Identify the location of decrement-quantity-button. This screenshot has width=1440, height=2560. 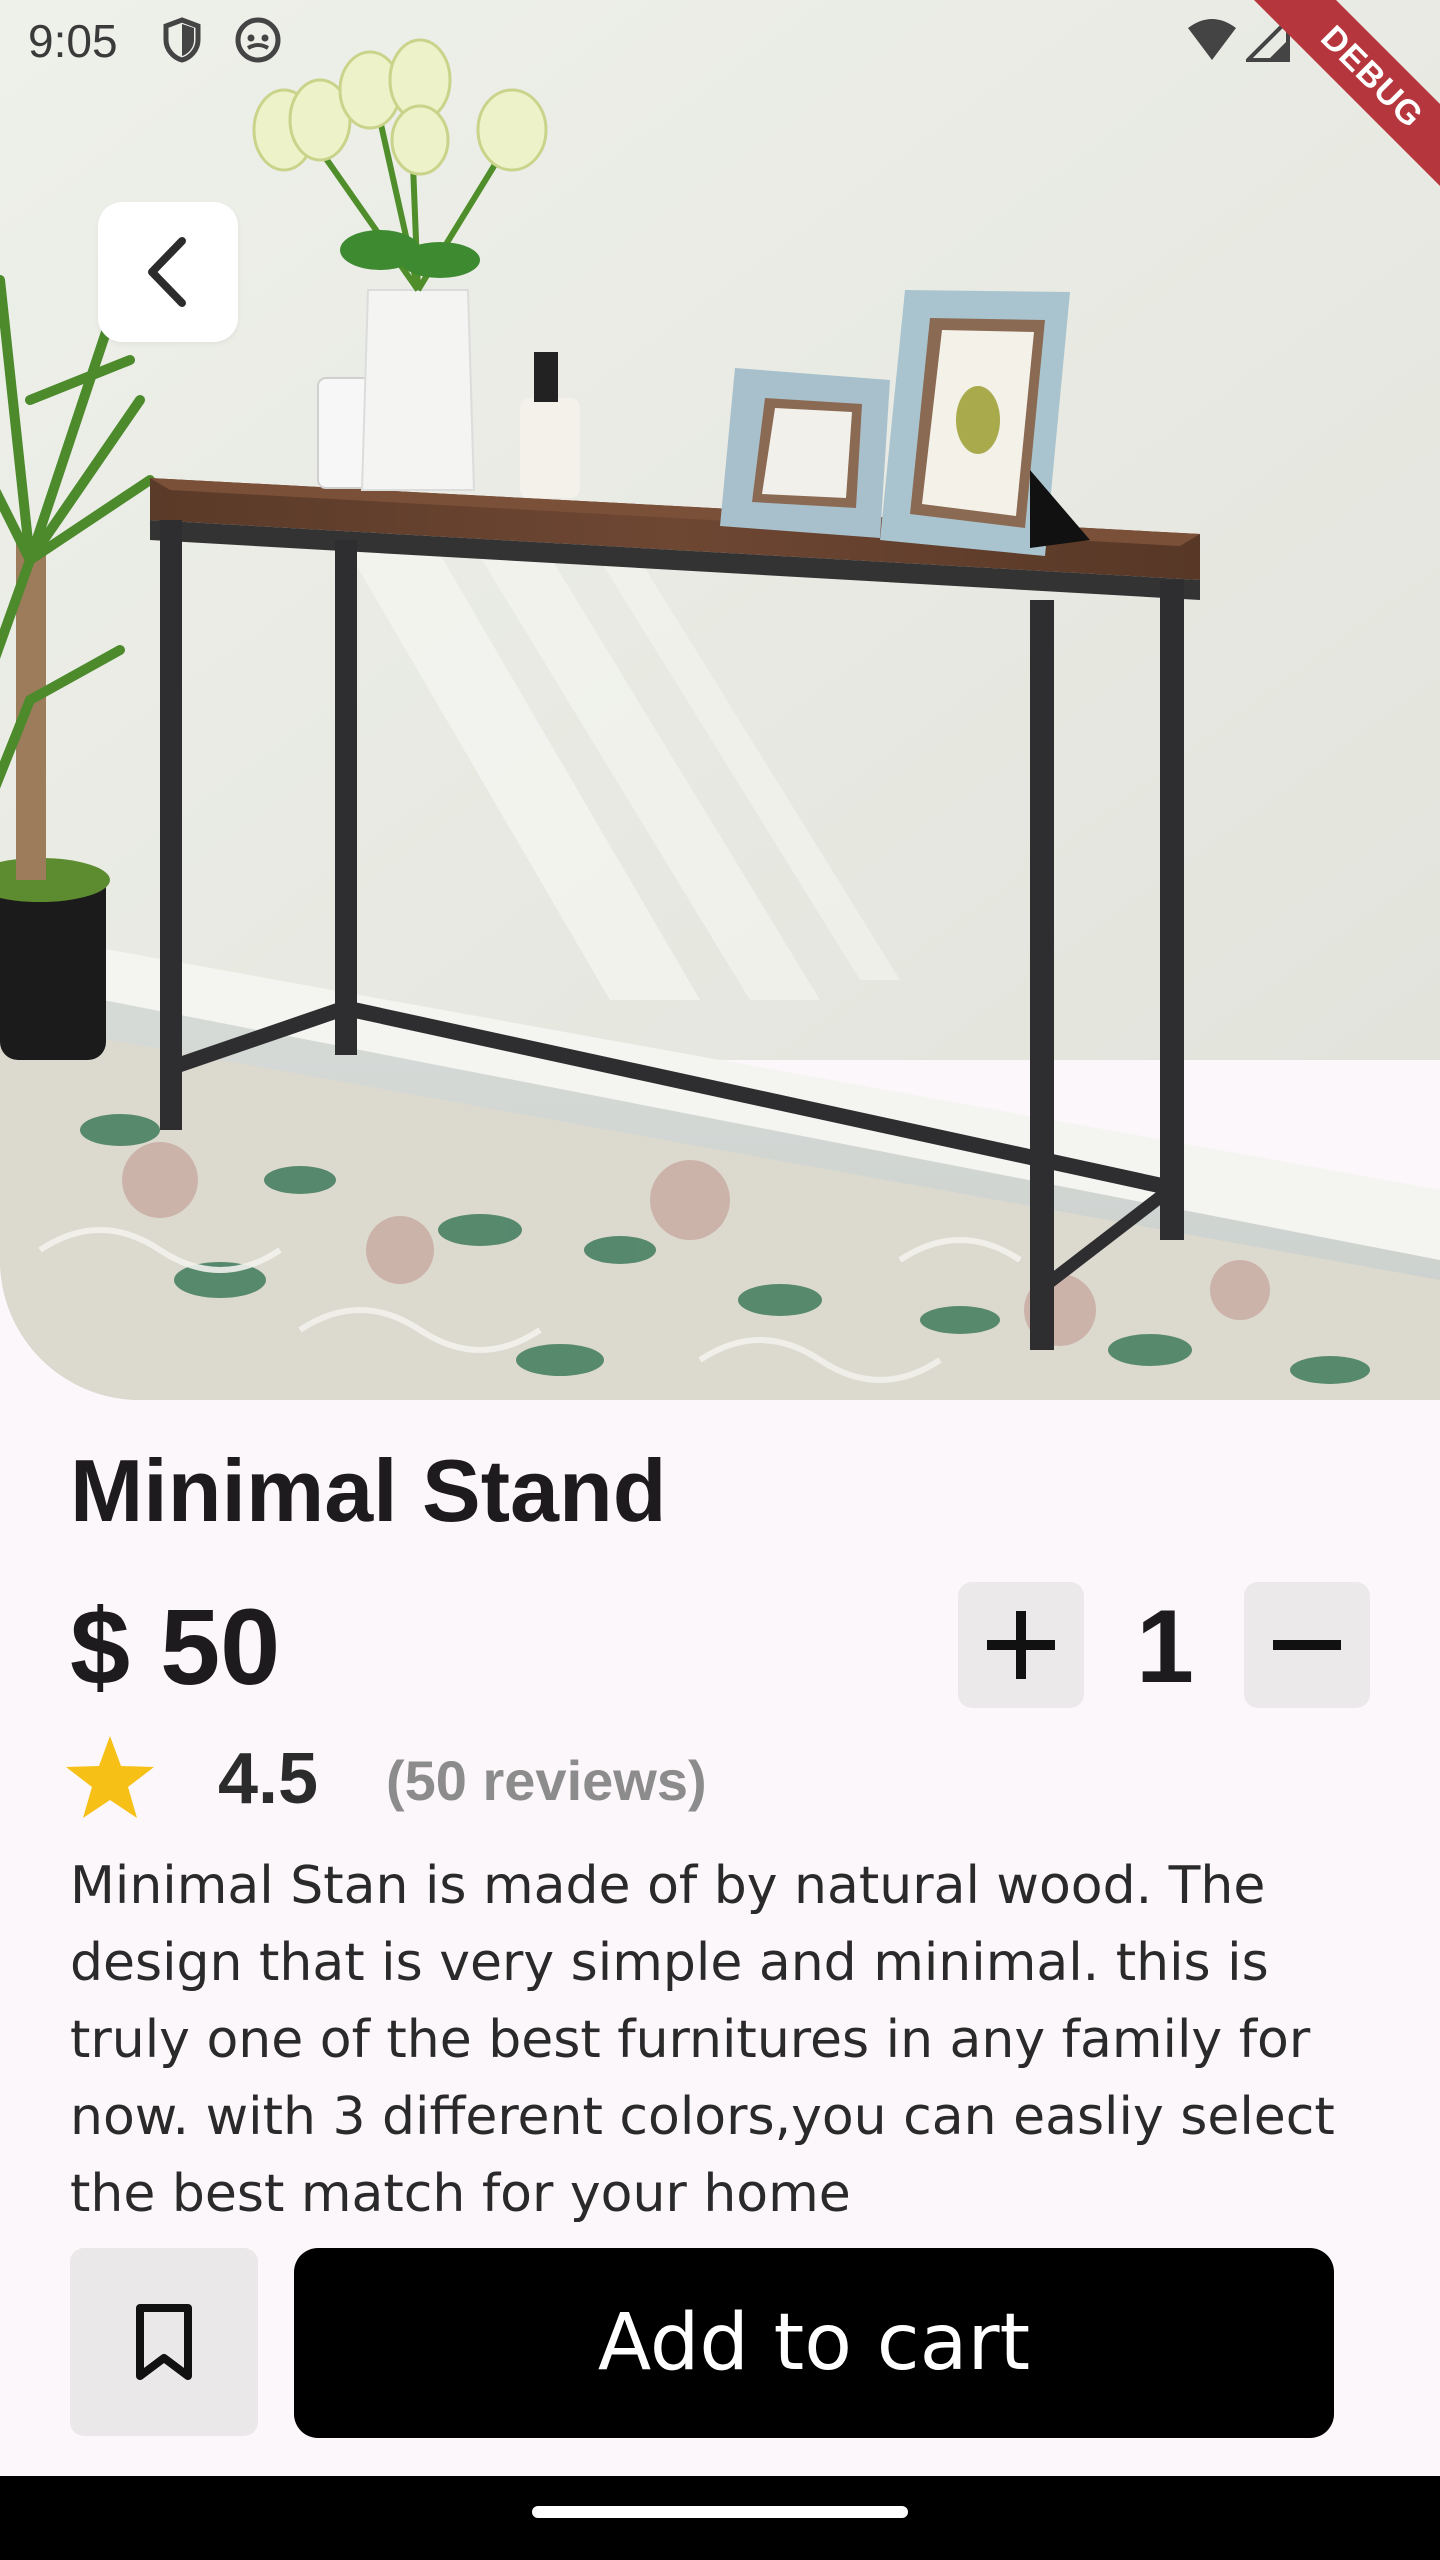
(1307, 1645).